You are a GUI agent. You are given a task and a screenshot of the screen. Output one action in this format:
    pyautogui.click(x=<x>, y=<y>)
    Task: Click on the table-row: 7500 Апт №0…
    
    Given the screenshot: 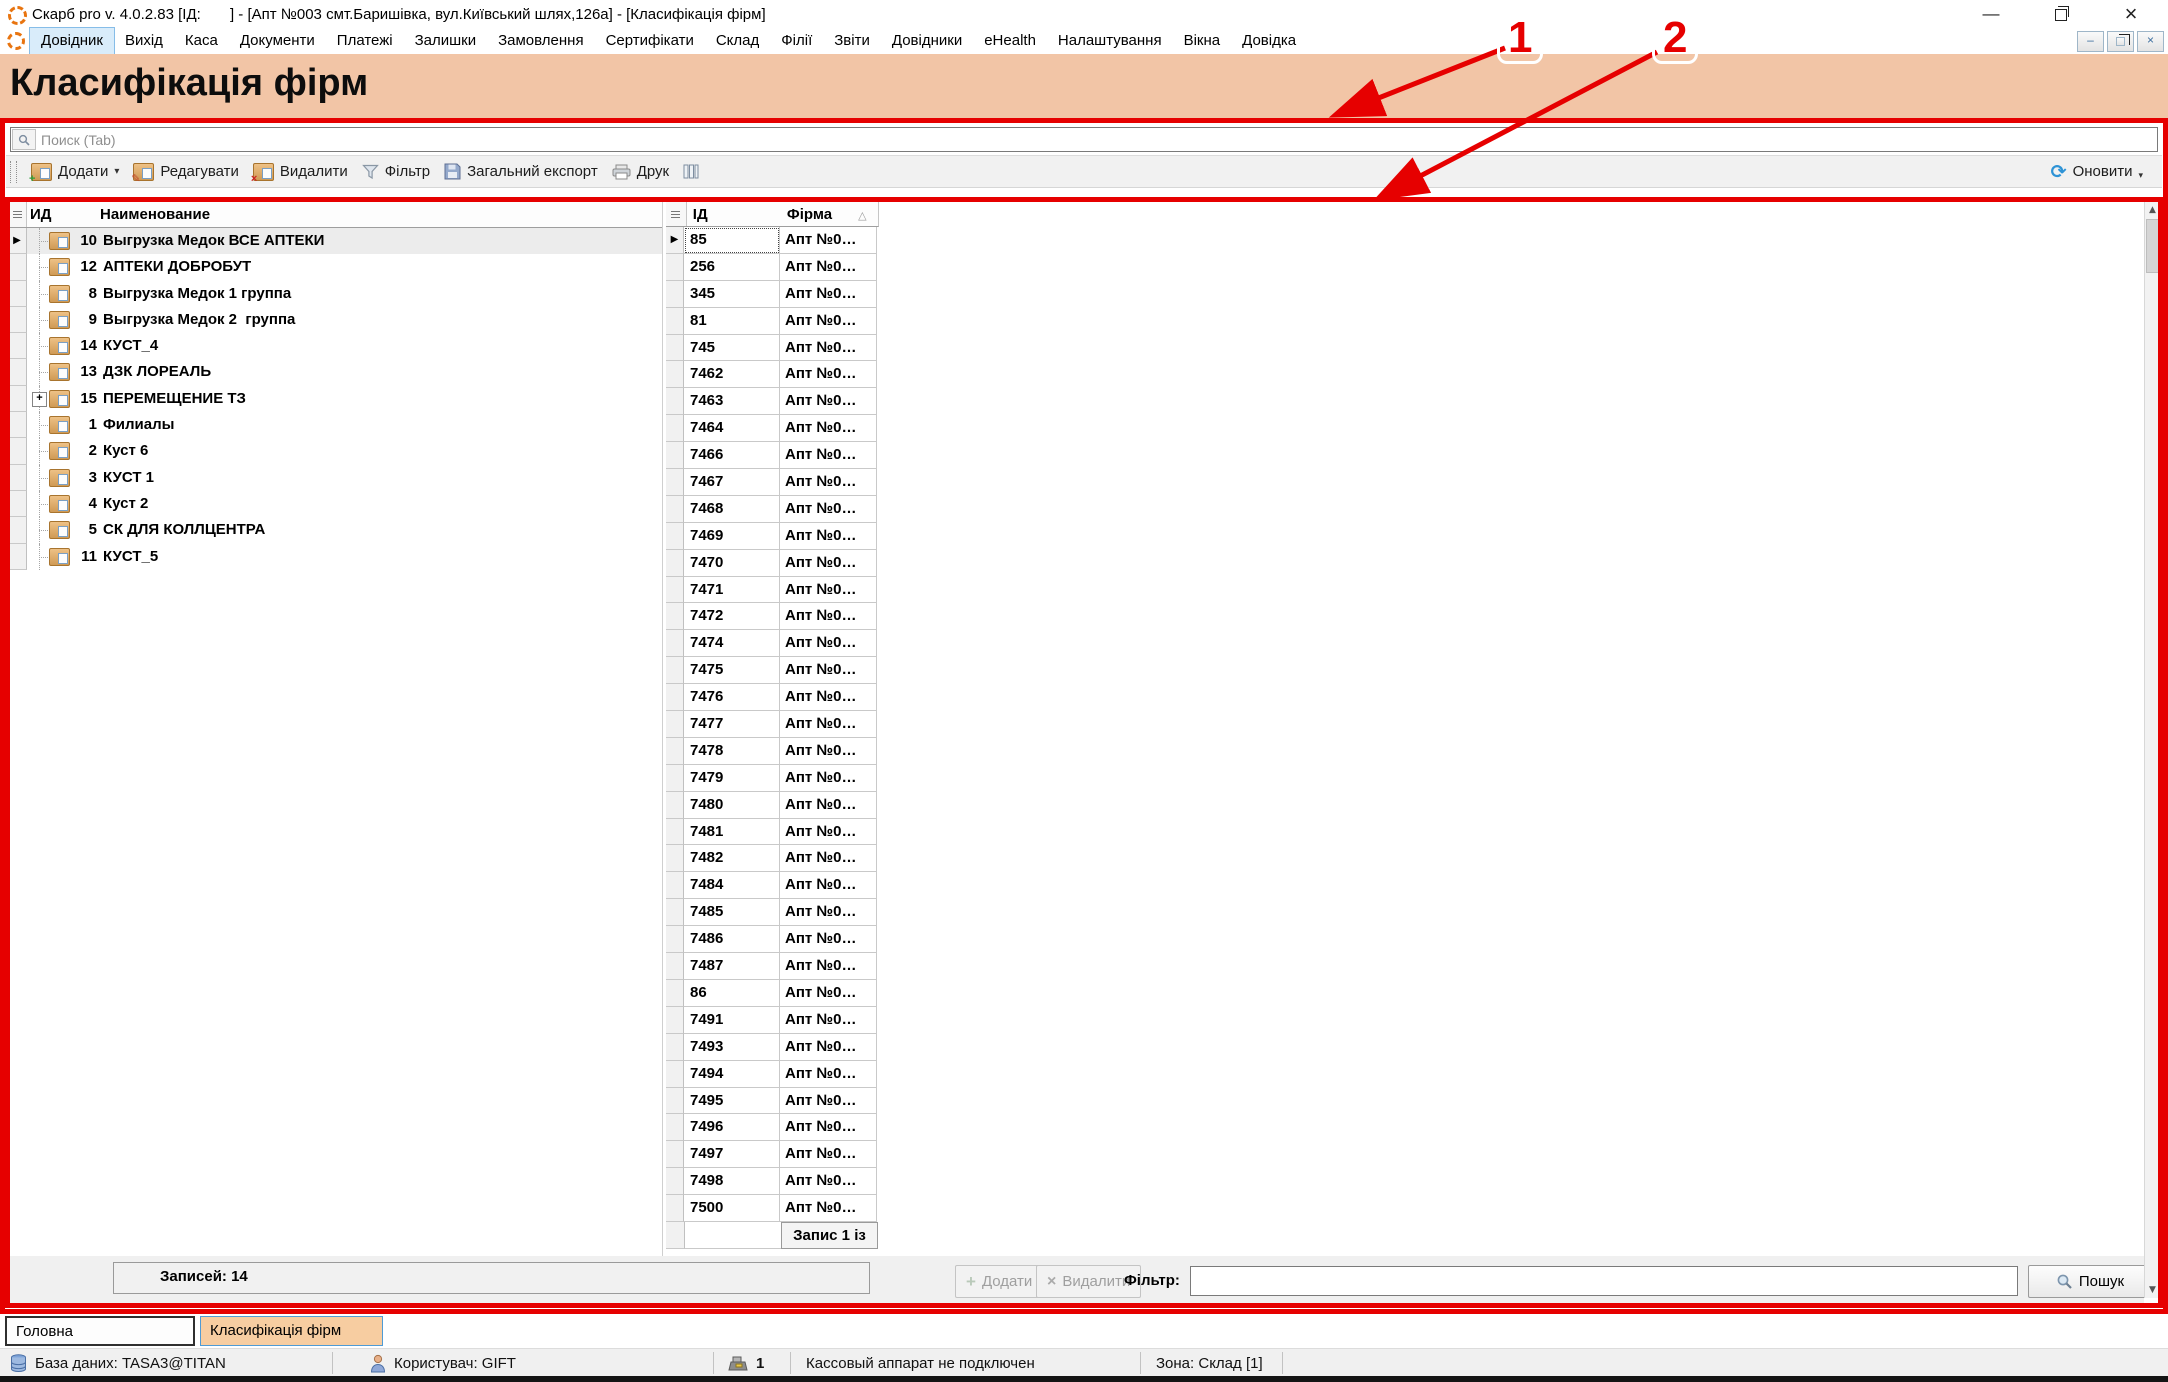 What is the action you would take?
    pyautogui.click(x=772, y=1208)
    